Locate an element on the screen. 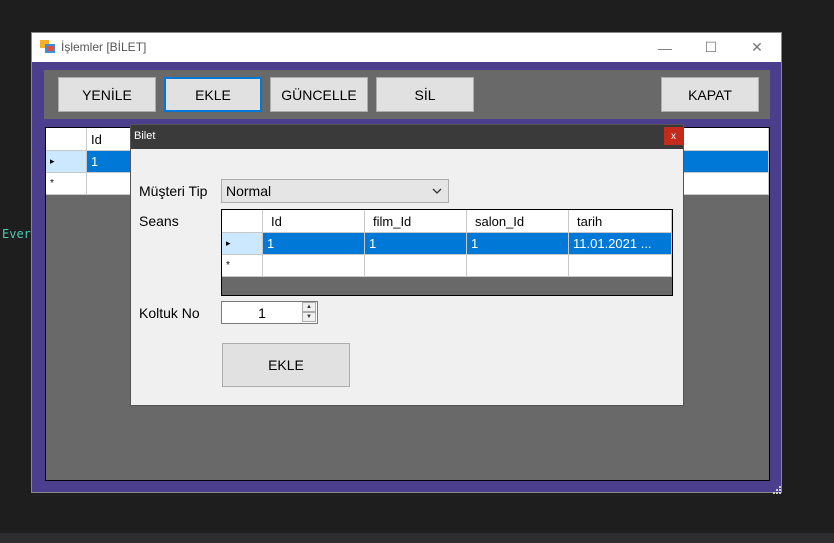  column-header-id: Id is located at coordinates (314, 221).